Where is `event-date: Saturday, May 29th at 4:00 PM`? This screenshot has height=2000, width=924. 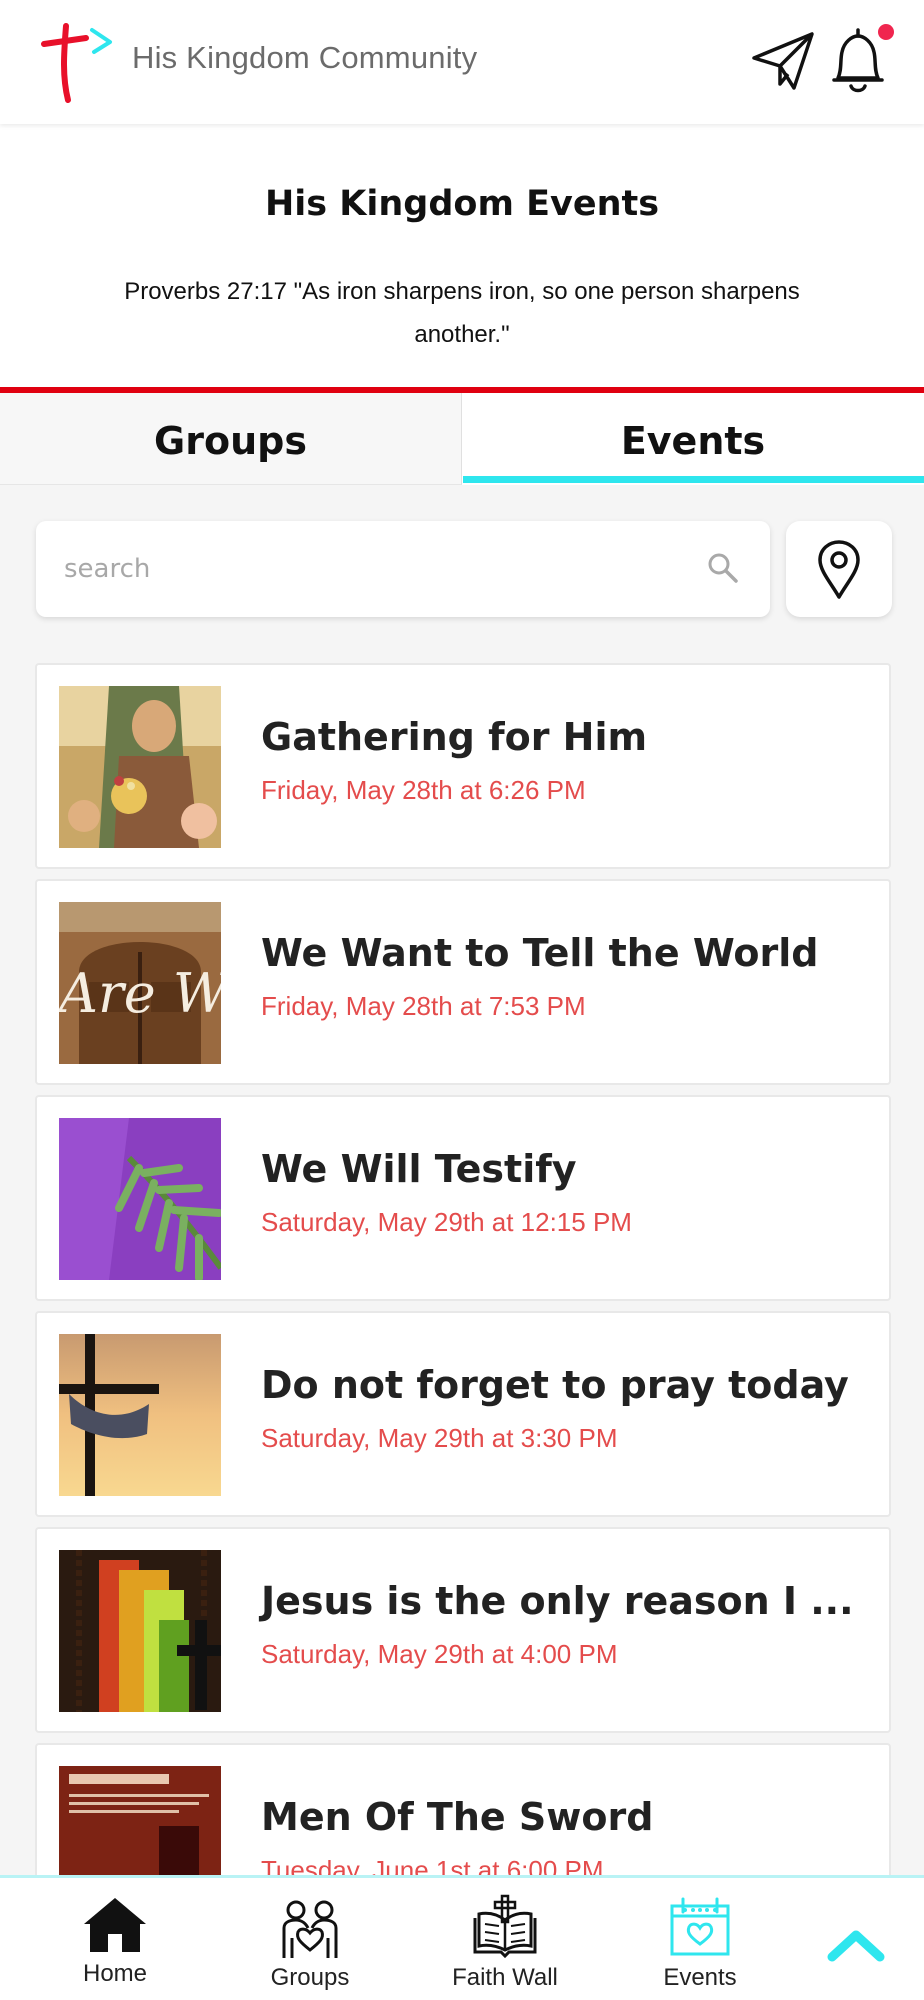 event-date: Saturday, May 29th at 4:00 PM is located at coordinates (439, 1654).